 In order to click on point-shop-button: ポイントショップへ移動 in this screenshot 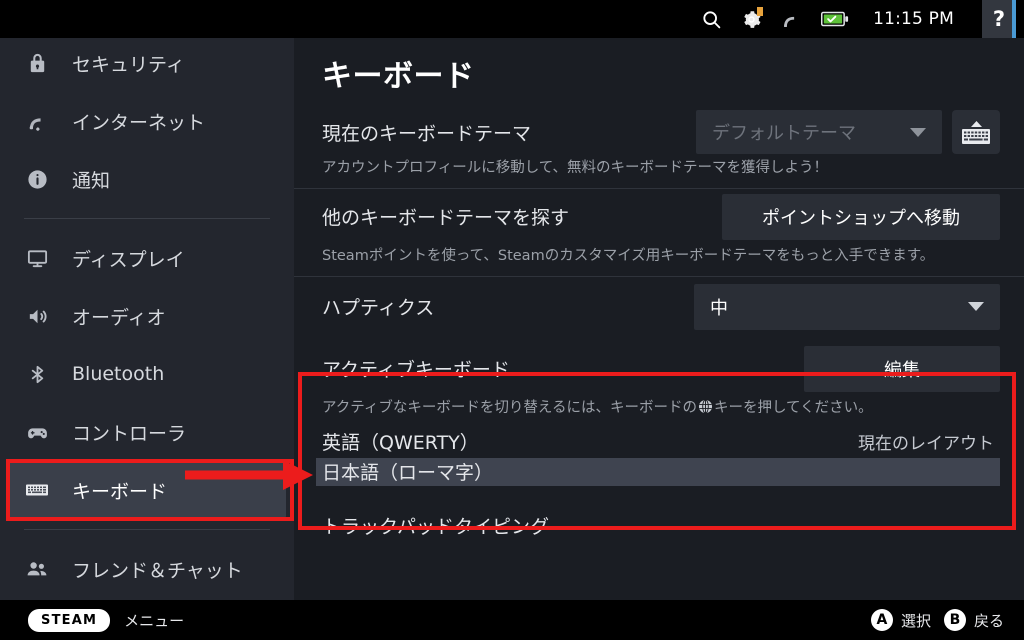, I will do `click(861, 216)`.